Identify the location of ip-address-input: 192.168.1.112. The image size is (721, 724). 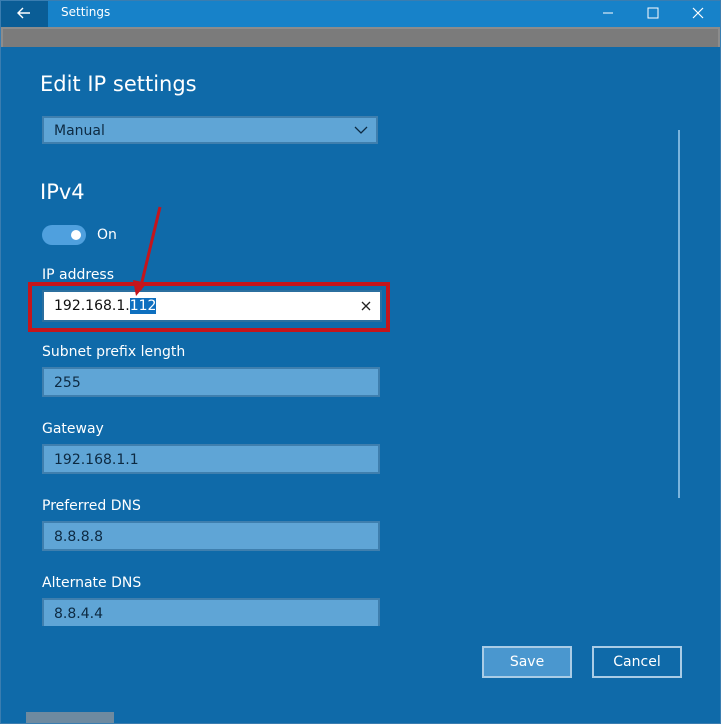
(212, 306).